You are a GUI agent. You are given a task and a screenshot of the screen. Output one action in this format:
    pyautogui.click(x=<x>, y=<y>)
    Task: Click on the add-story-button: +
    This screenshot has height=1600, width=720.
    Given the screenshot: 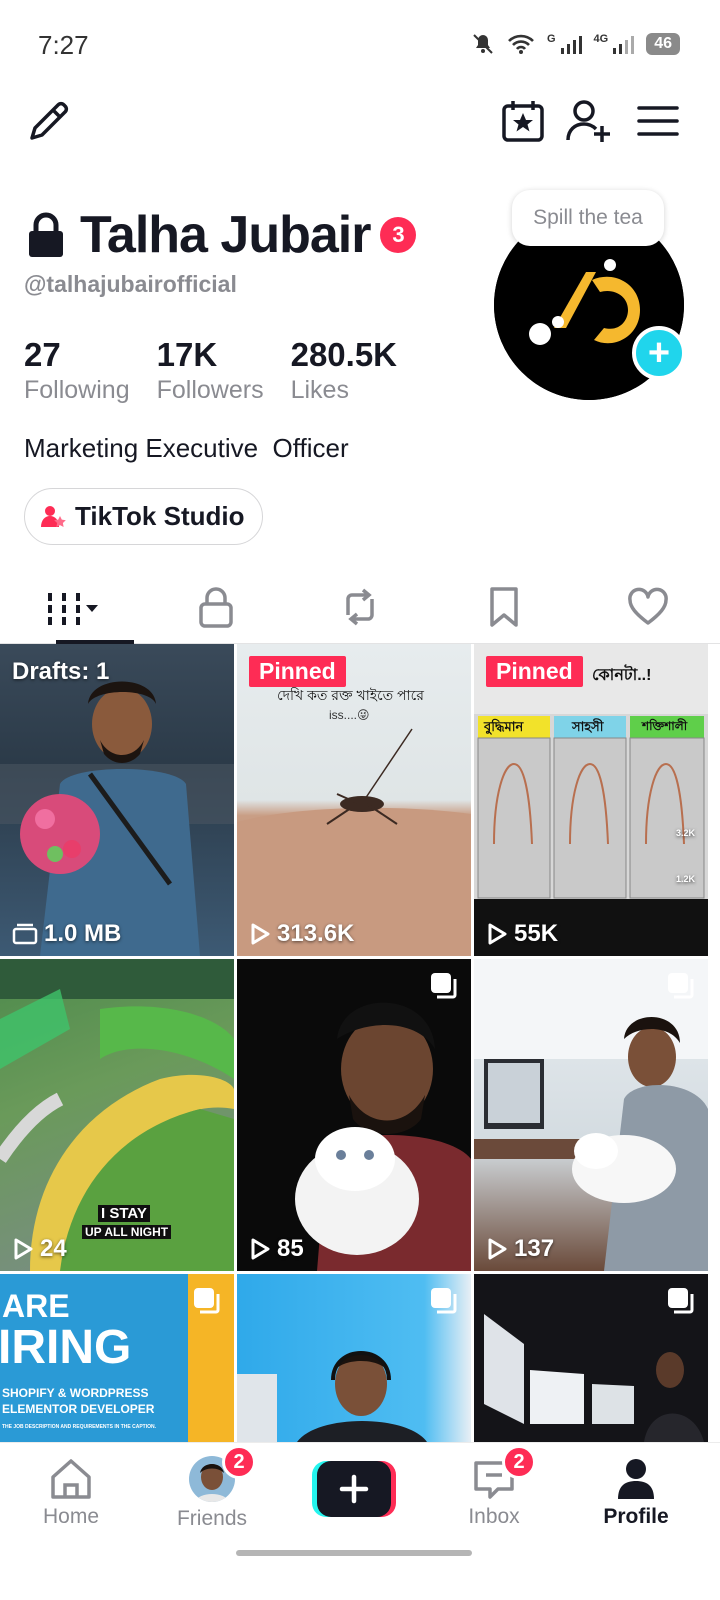 What is the action you would take?
    pyautogui.click(x=659, y=353)
    